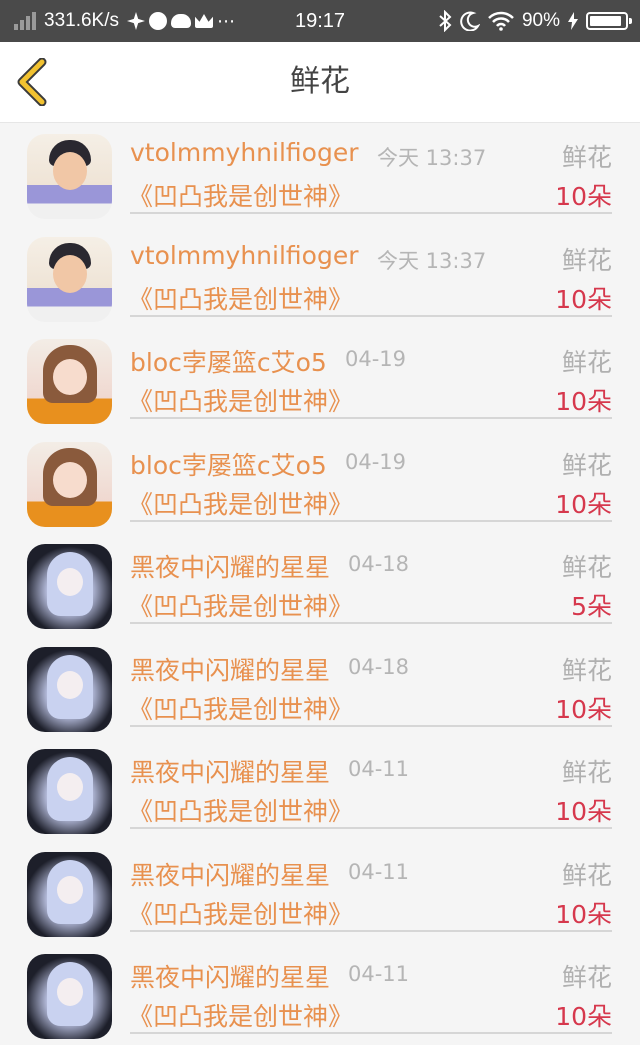 This screenshot has height=1045, width=640. I want to click on status-right: 90%, so click(535, 21).